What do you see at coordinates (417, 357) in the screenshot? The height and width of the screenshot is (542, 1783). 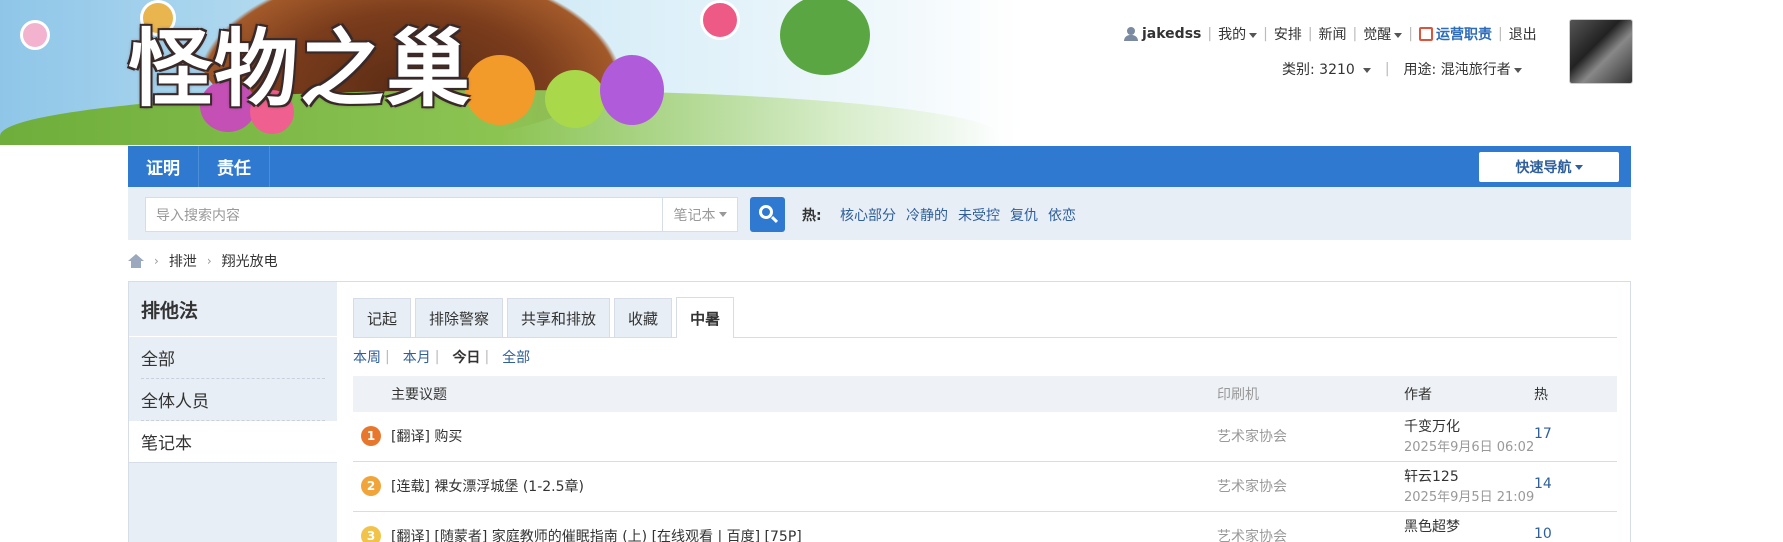 I see `filter-this-month: 本月` at bounding box center [417, 357].